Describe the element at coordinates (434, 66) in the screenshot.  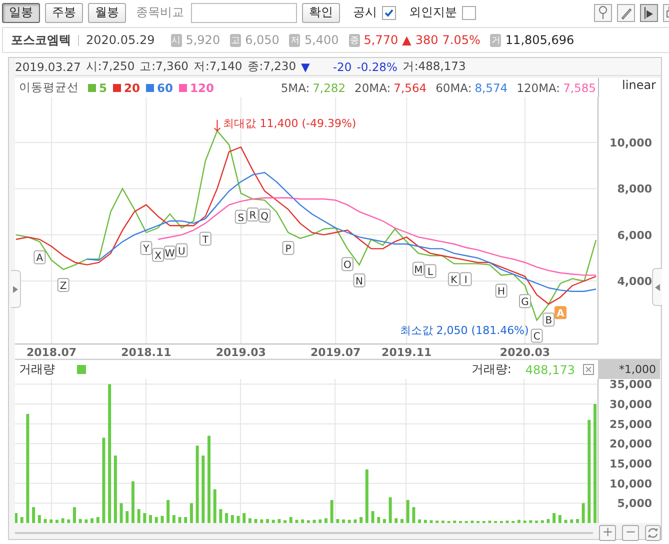
I see `cursor-volume: 거:488,173` at that location.